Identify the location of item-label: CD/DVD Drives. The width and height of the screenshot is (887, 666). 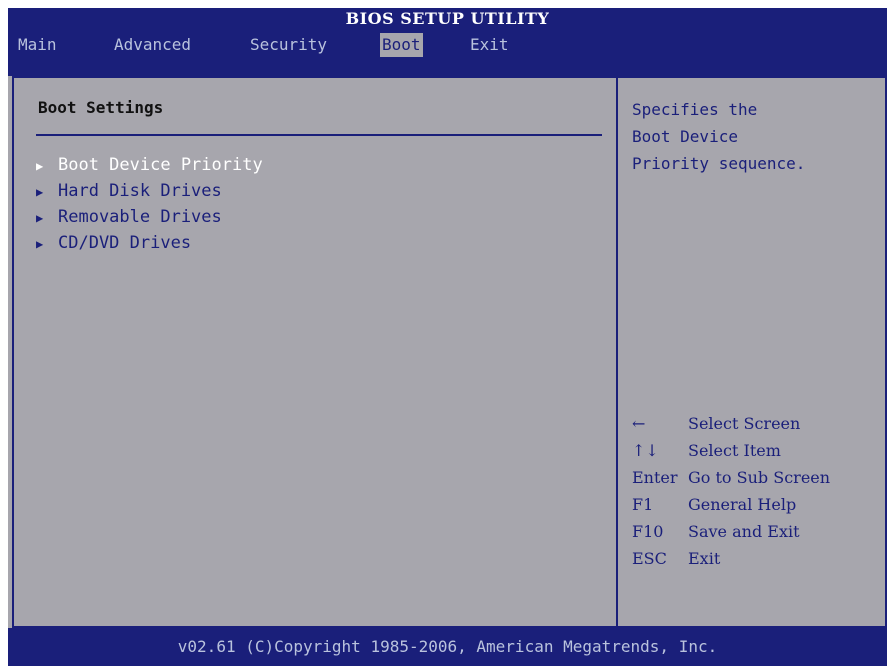
(125, 243).